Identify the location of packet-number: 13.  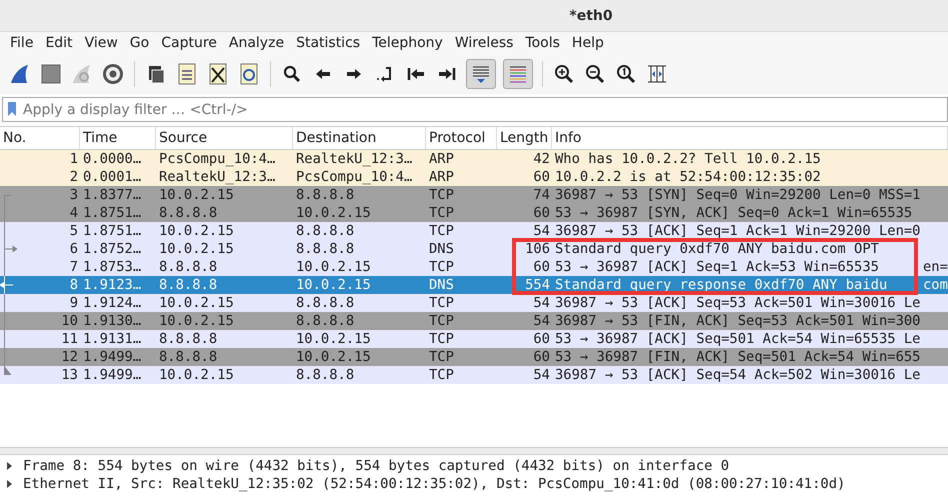
(69, 375).